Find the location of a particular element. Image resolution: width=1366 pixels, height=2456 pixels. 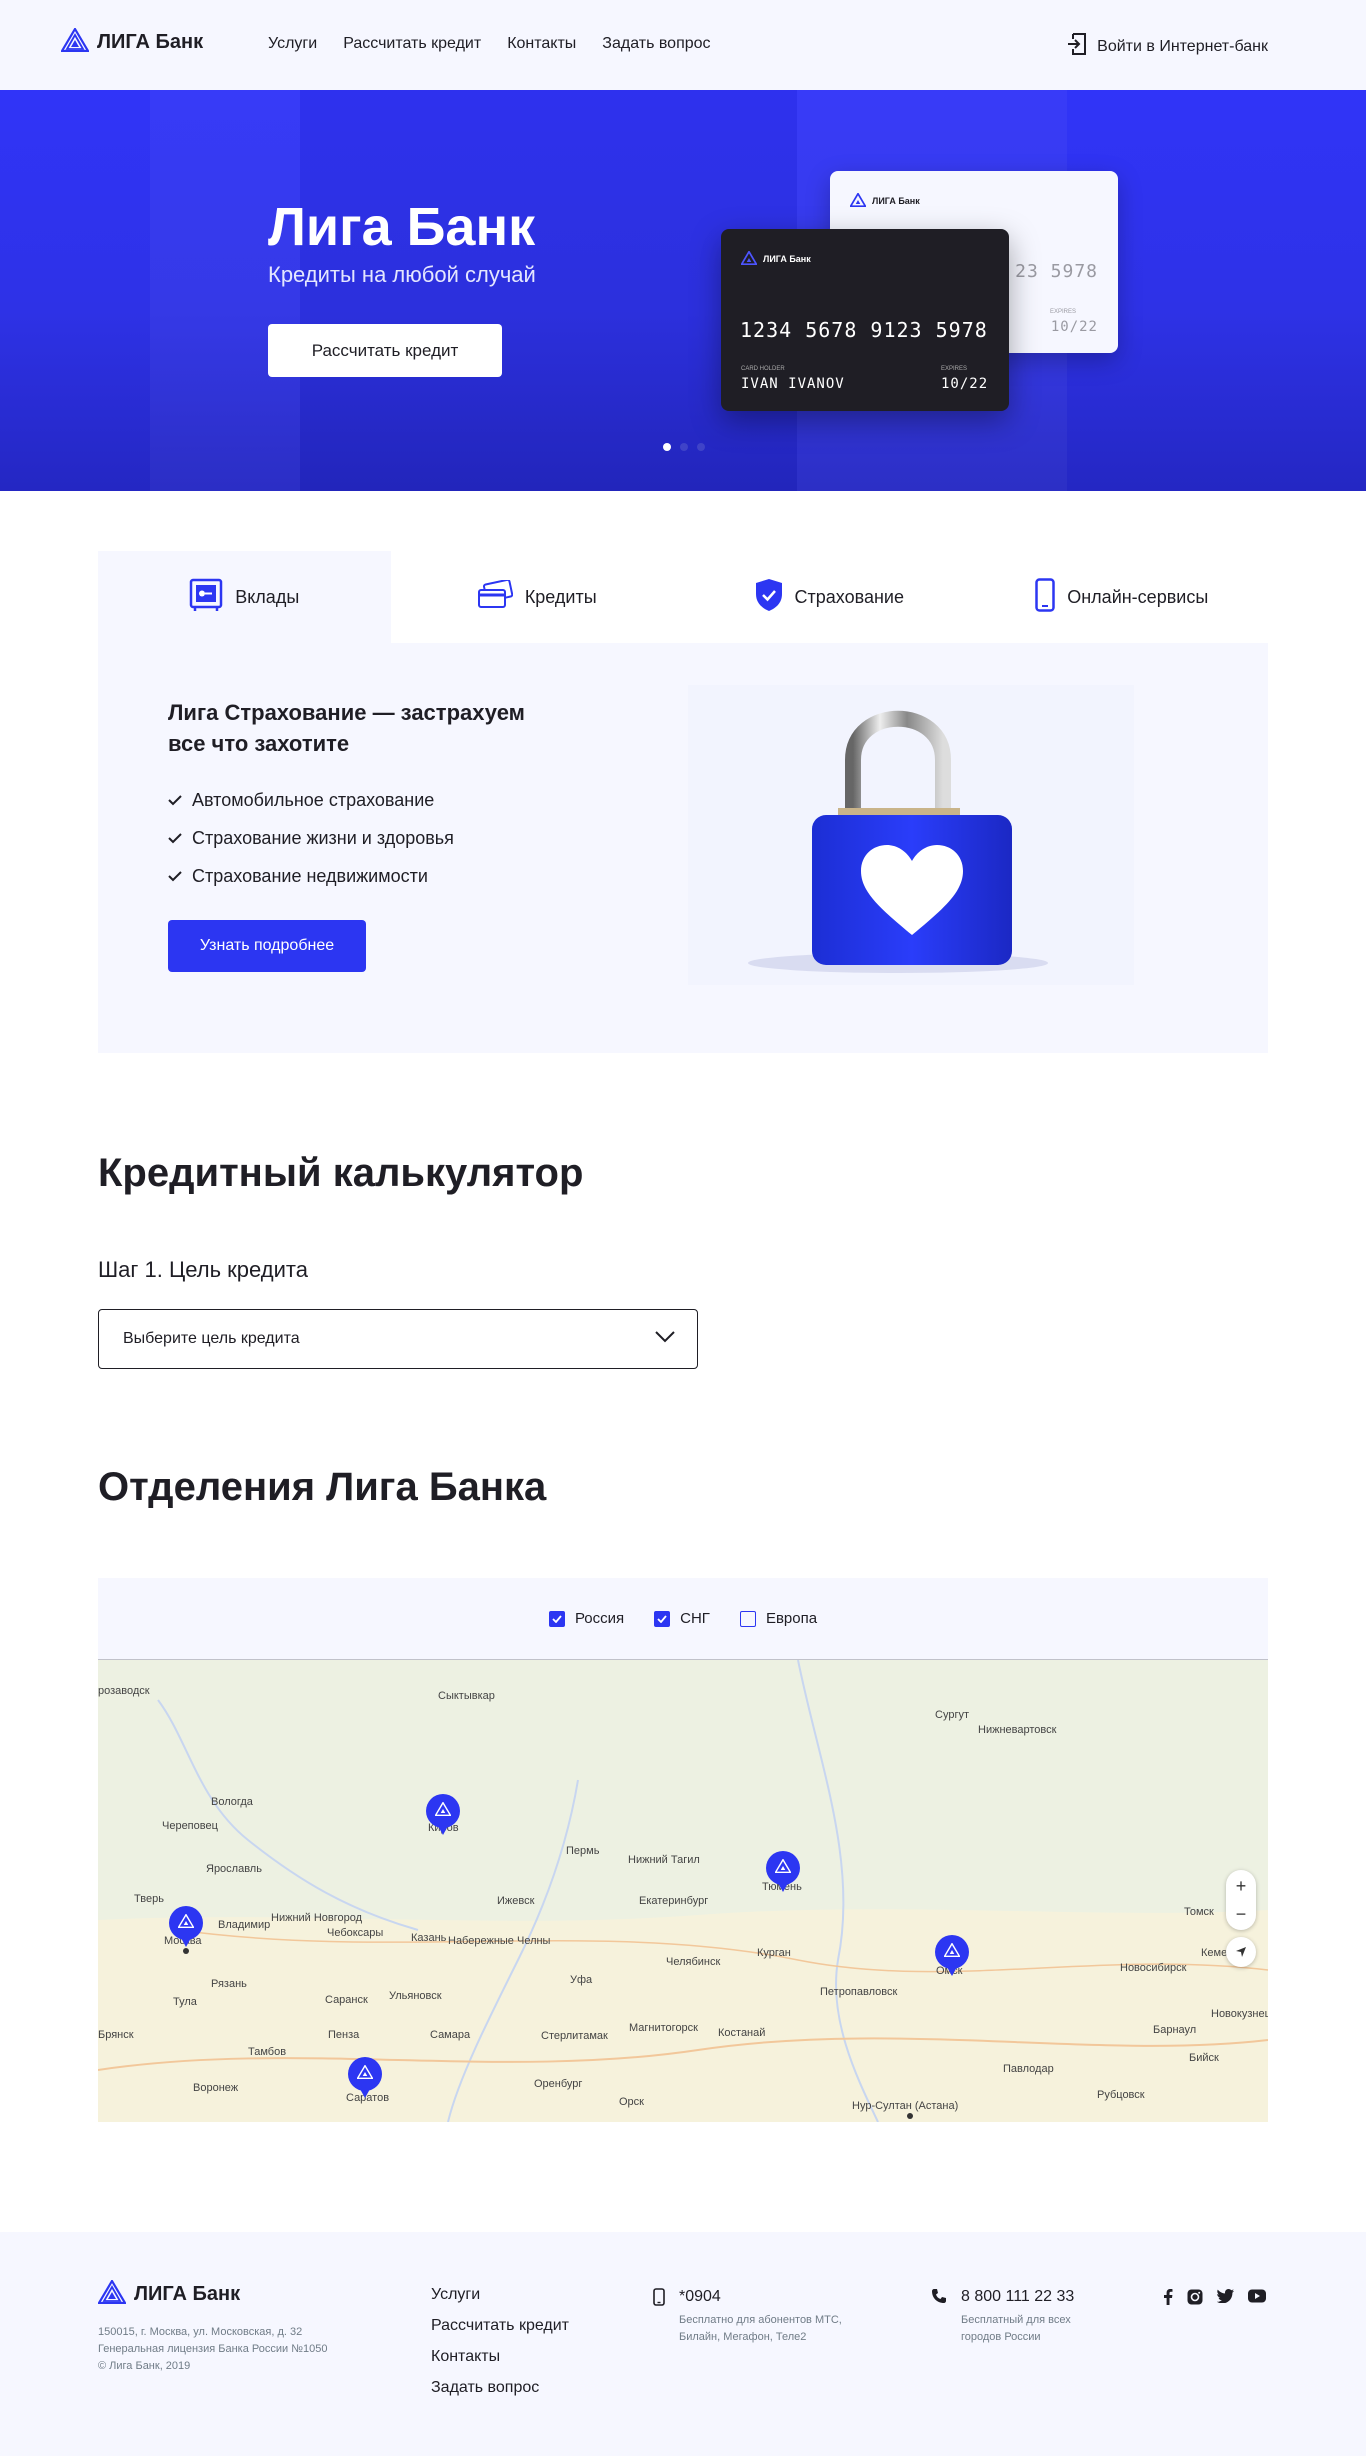

zoom-in-button: + is located at coordinates (1241, 1886).